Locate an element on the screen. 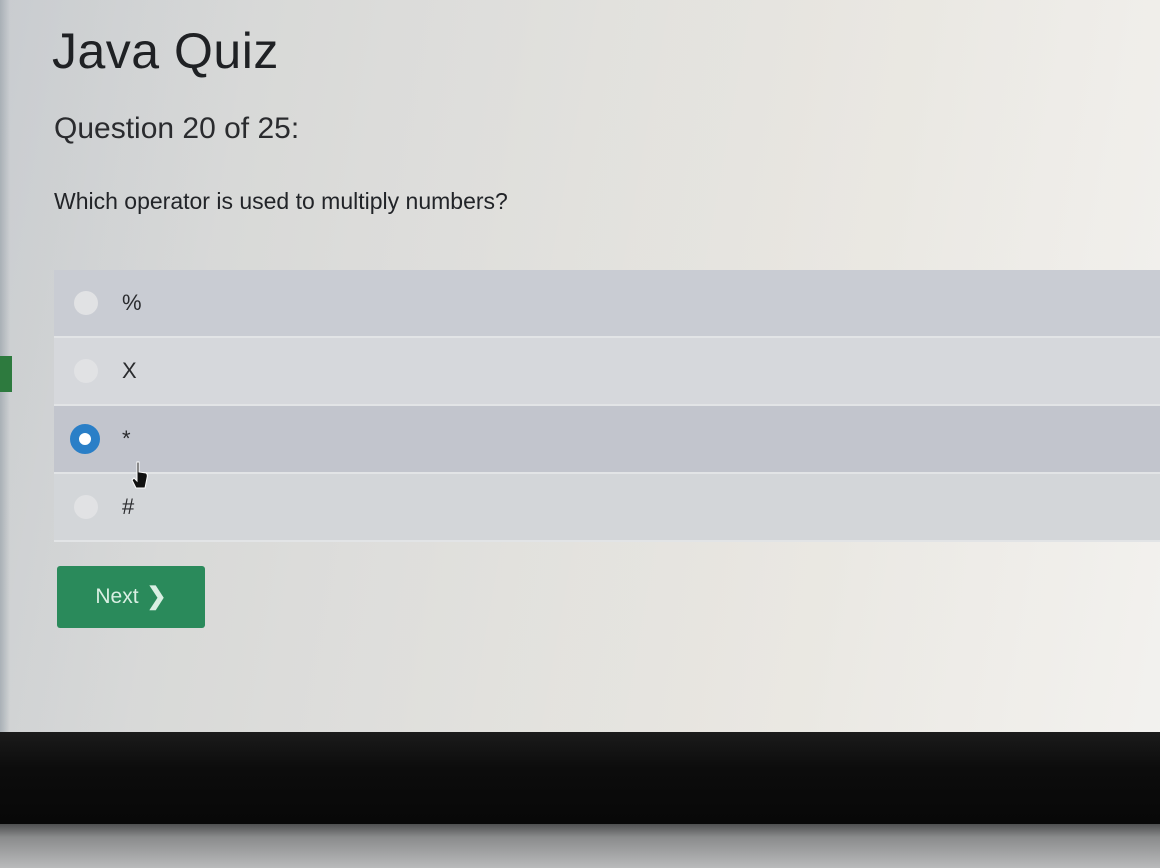 This screenshot has width=1160, height=868. answer-option-x: X is located at coordinates (607, 372).